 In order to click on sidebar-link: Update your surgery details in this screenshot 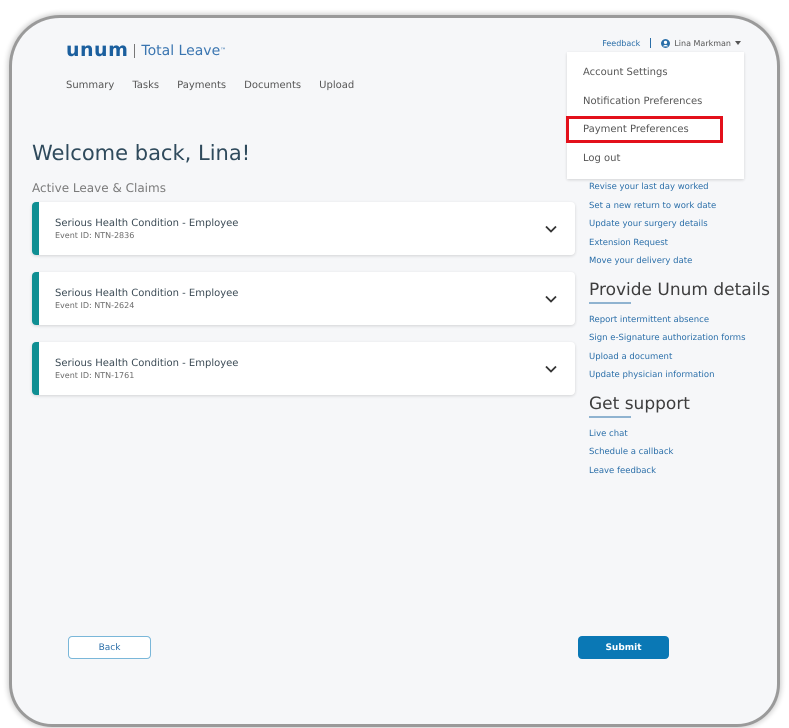, I will do `click(648, 224)`.